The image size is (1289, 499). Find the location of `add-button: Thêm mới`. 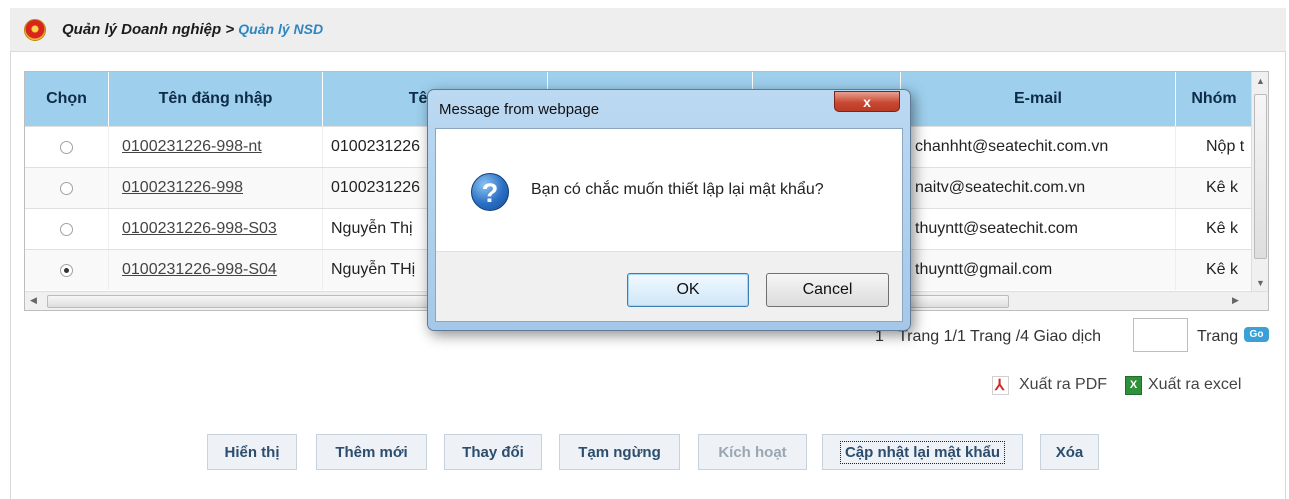

add-button: Thêm mới is located at coordinates (371, 452).